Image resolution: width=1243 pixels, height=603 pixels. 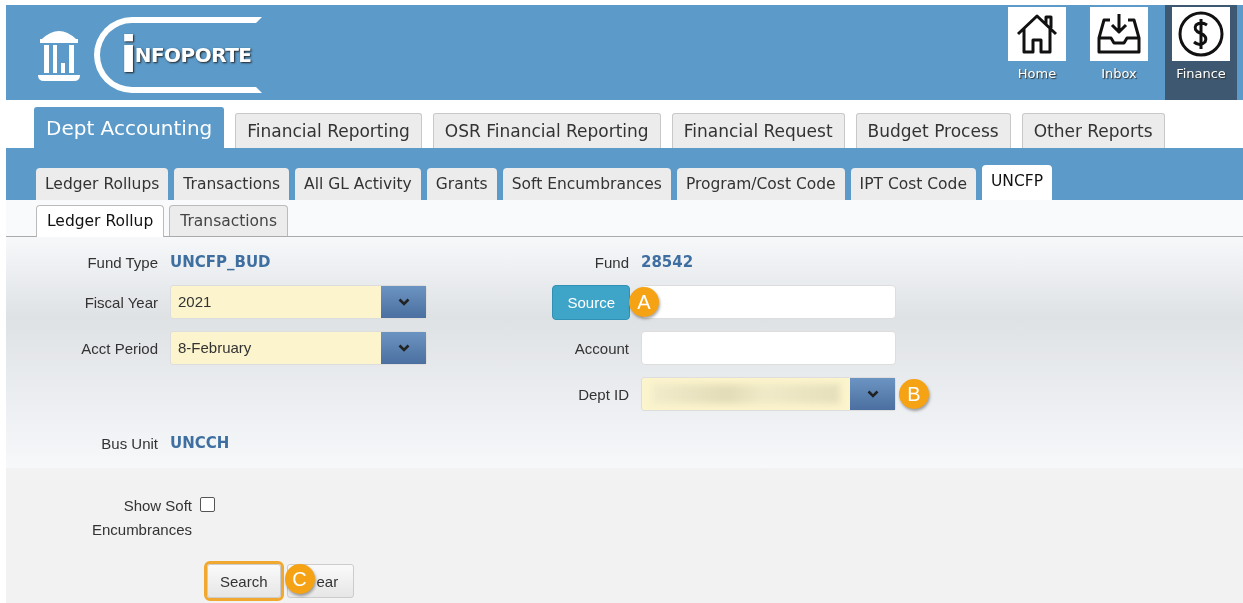 What do you see at coordinates (667, 262) in the screenshot?
I see `field-value: 28542` at bounding box center [667, 262].